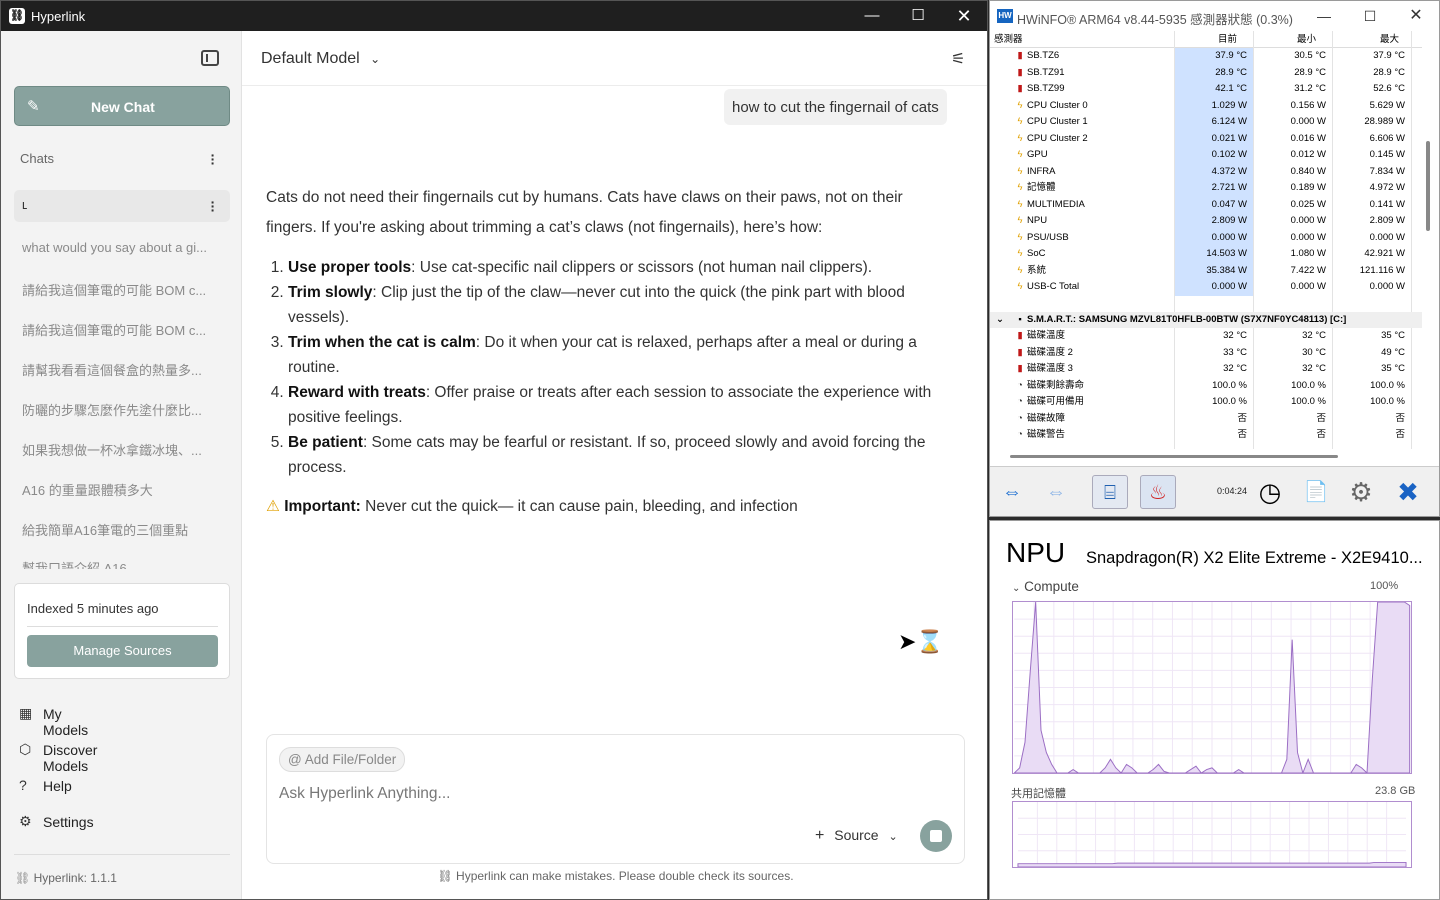 This screenshot has height=900, width=1440. I want to click on add-report-icon: 📄, so click(1316, 492).